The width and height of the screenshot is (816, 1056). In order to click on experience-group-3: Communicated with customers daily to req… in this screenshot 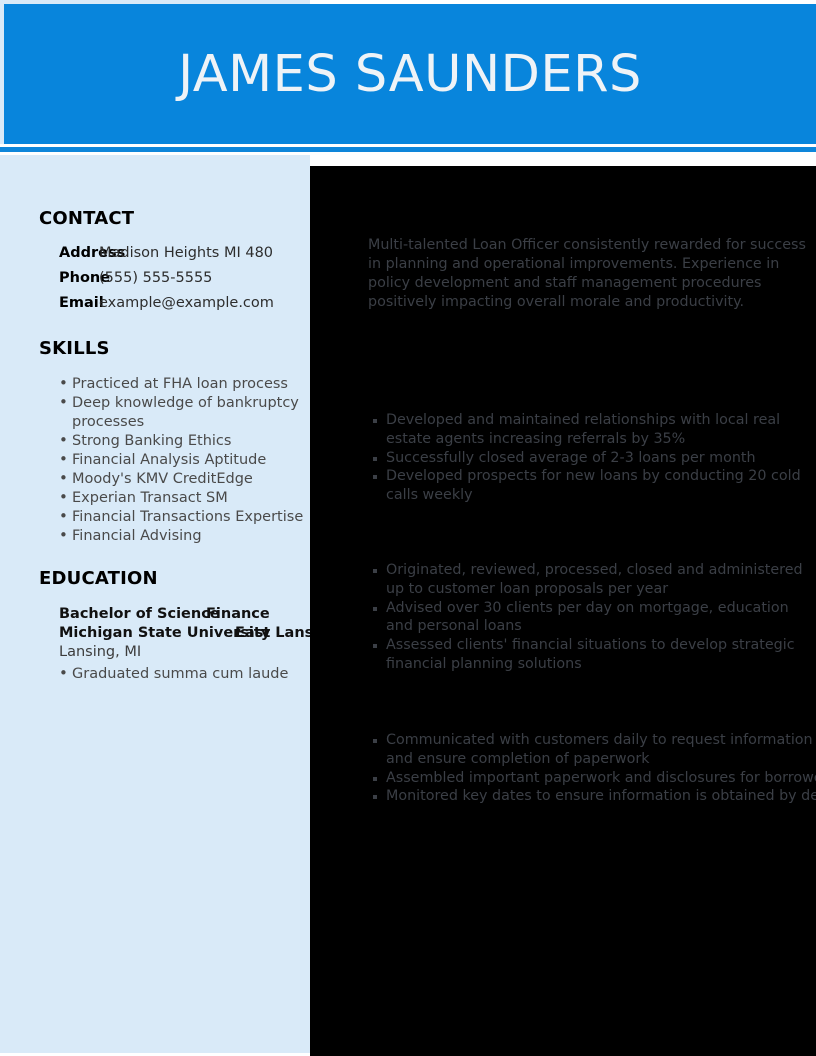, I will do `click(592, 768)`.